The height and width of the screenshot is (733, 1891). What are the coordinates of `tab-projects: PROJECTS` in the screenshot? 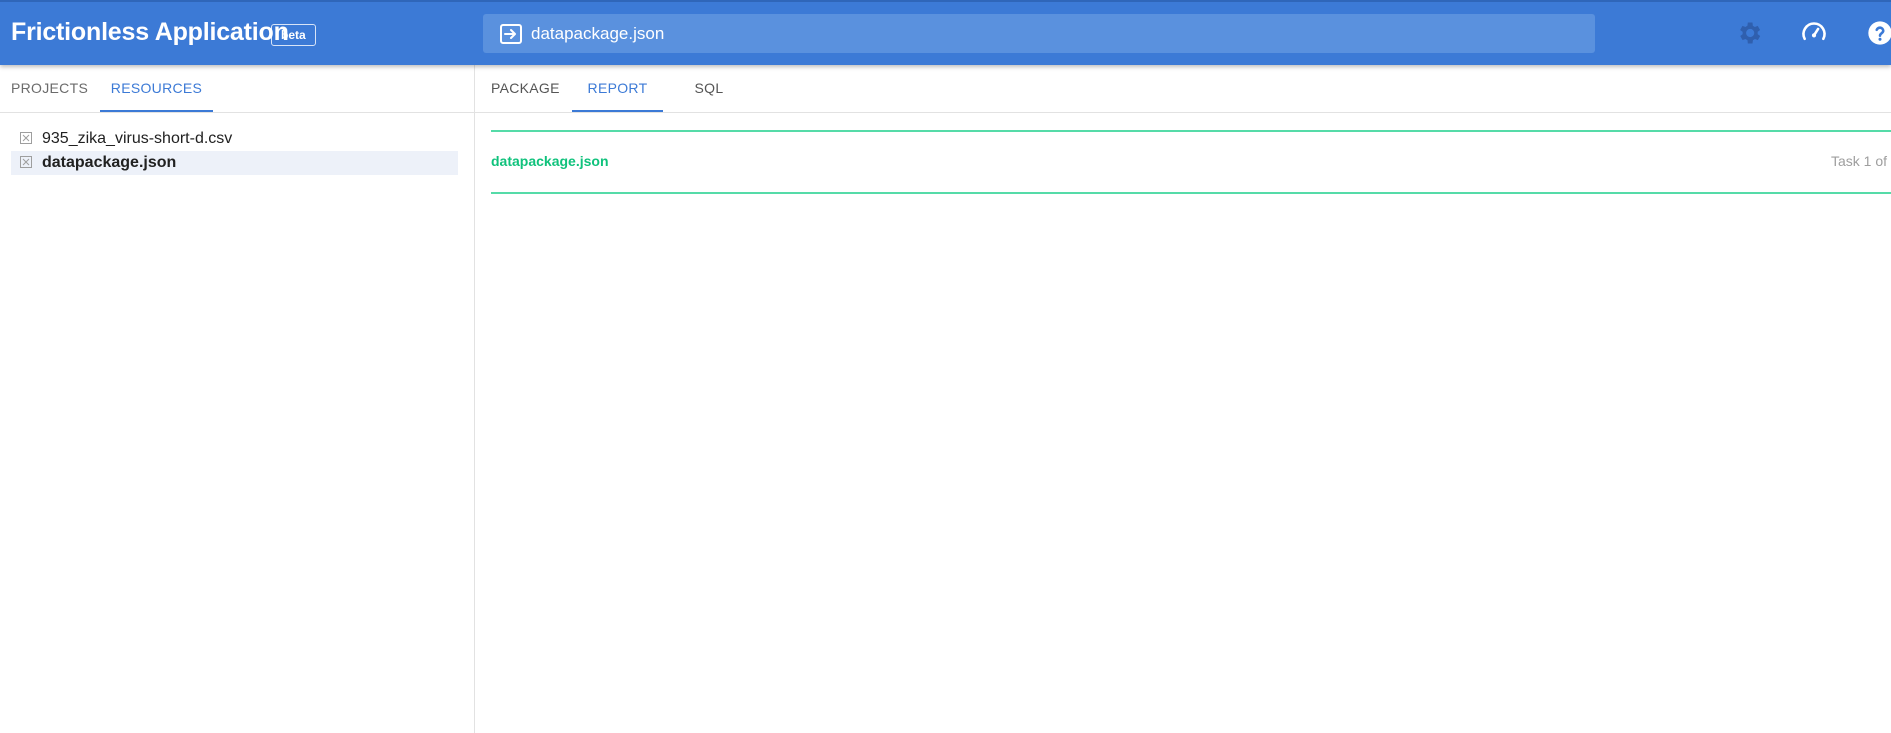 It's located at (49, 88).